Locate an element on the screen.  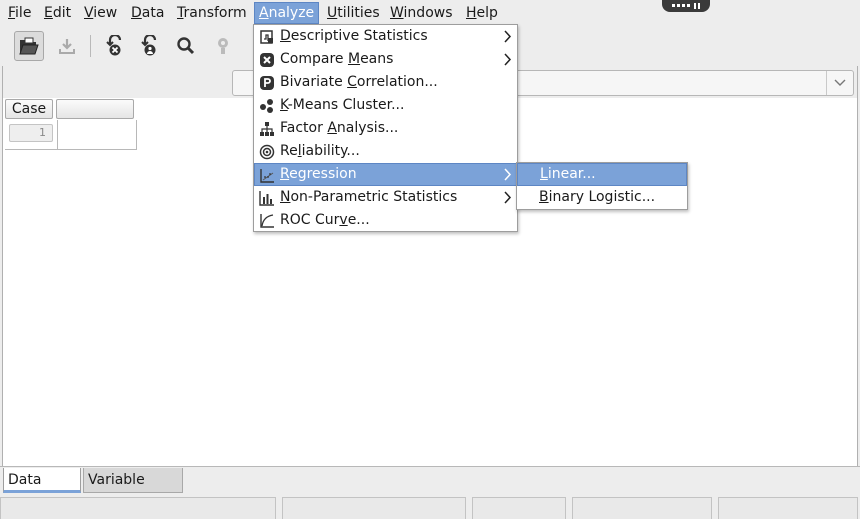
folder-open-icon is located at coordinates (29, 46).